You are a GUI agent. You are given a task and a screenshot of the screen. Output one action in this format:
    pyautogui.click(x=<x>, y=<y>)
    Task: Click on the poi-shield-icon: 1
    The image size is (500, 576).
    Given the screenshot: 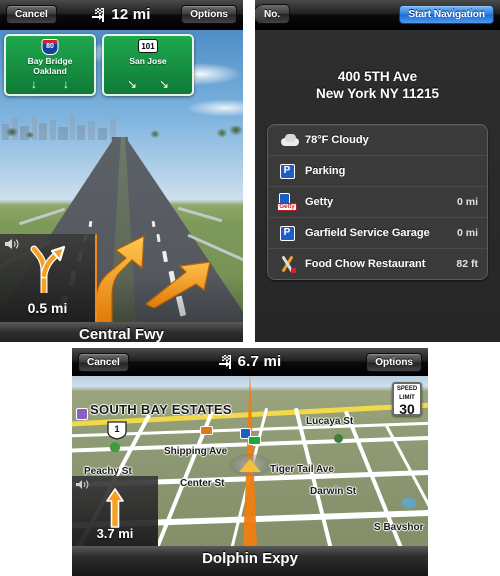 What is the action you would take?
    pyautogui.click(x=117, y=429)
    